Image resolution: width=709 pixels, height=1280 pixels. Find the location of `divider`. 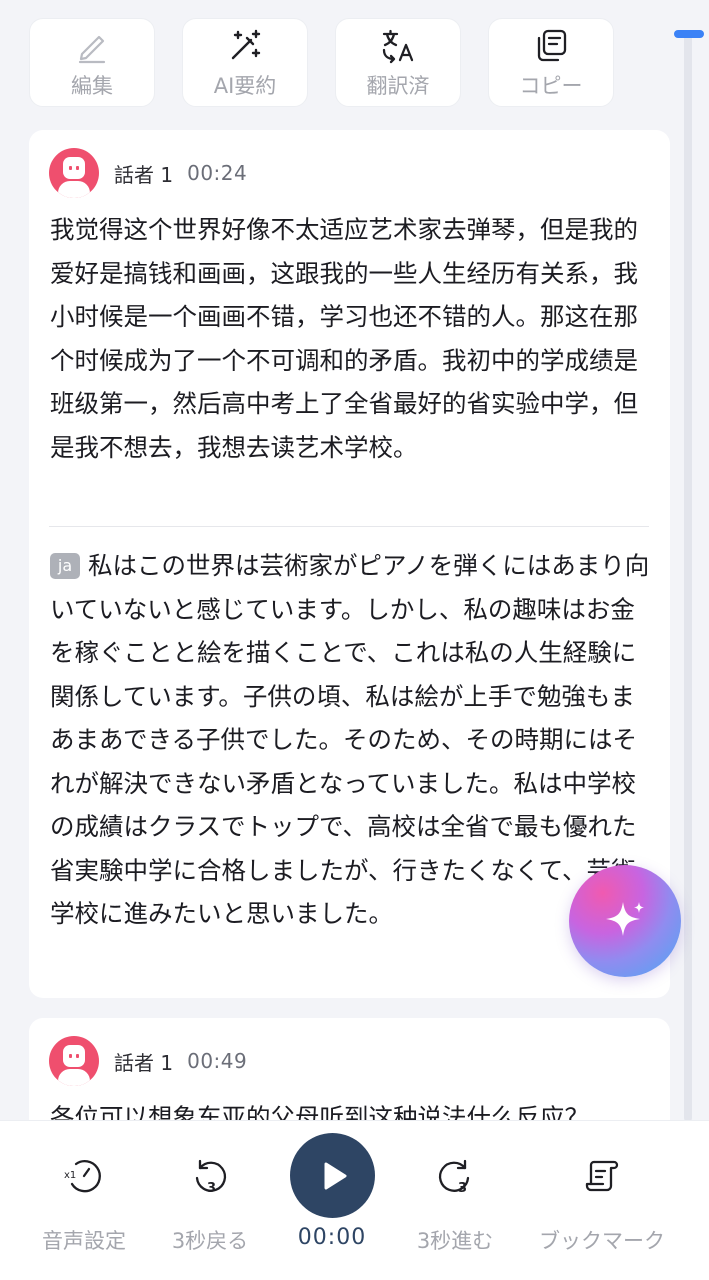

divider is located at coordinates (349, 526).